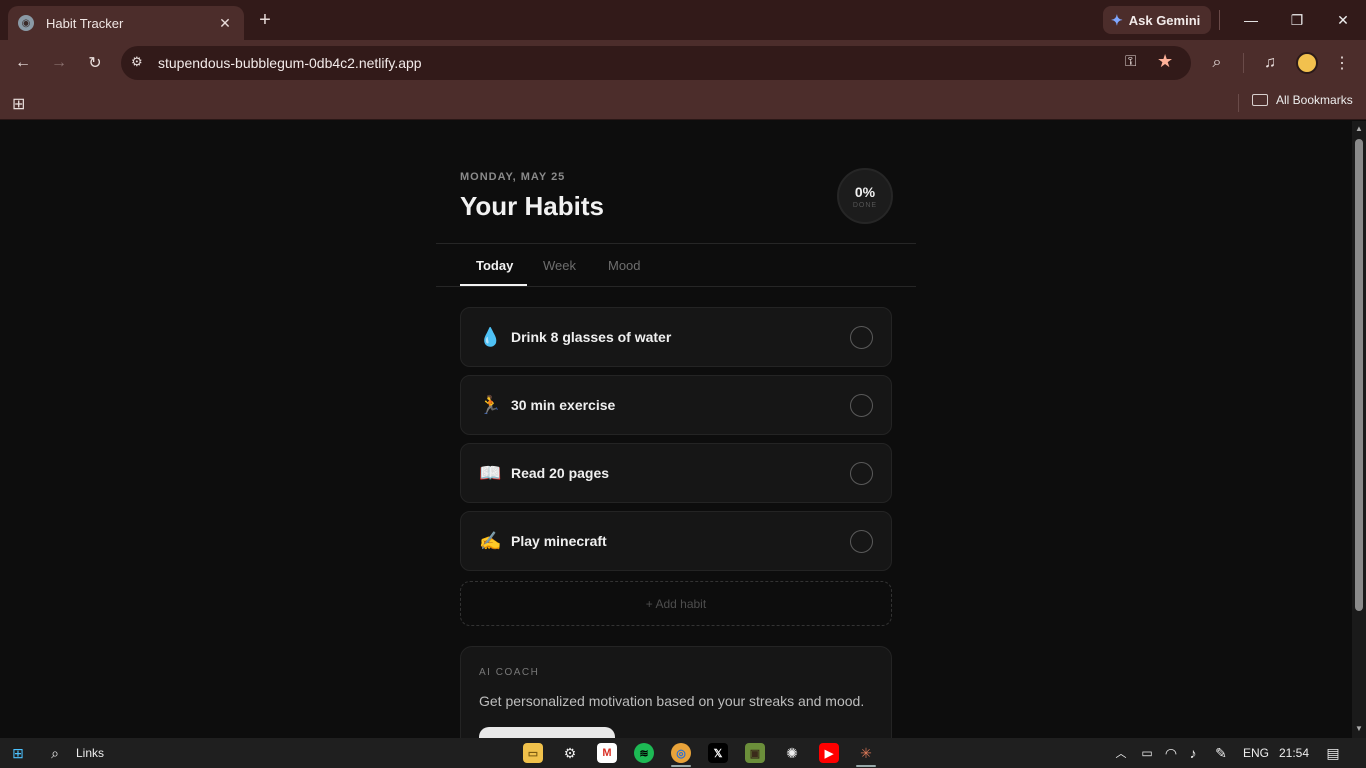 This screenshot has width=1366, height=768. Describe the element at coordinates (90, 753) in the screenshot. I see `taskbar-search-label: Links` at that location.